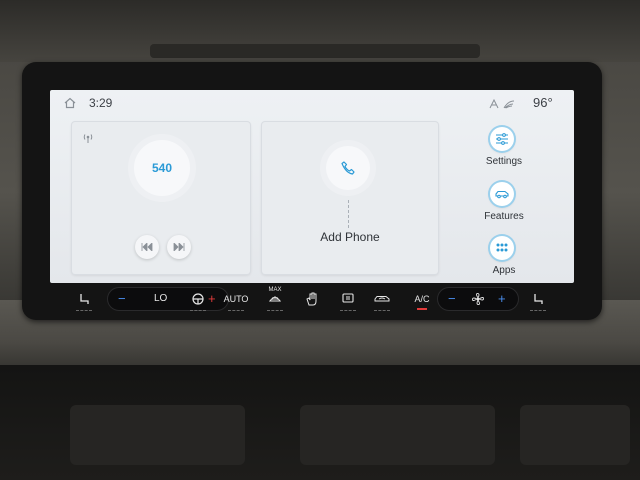  I want to click on seek-forward-button, so click(179, 247).